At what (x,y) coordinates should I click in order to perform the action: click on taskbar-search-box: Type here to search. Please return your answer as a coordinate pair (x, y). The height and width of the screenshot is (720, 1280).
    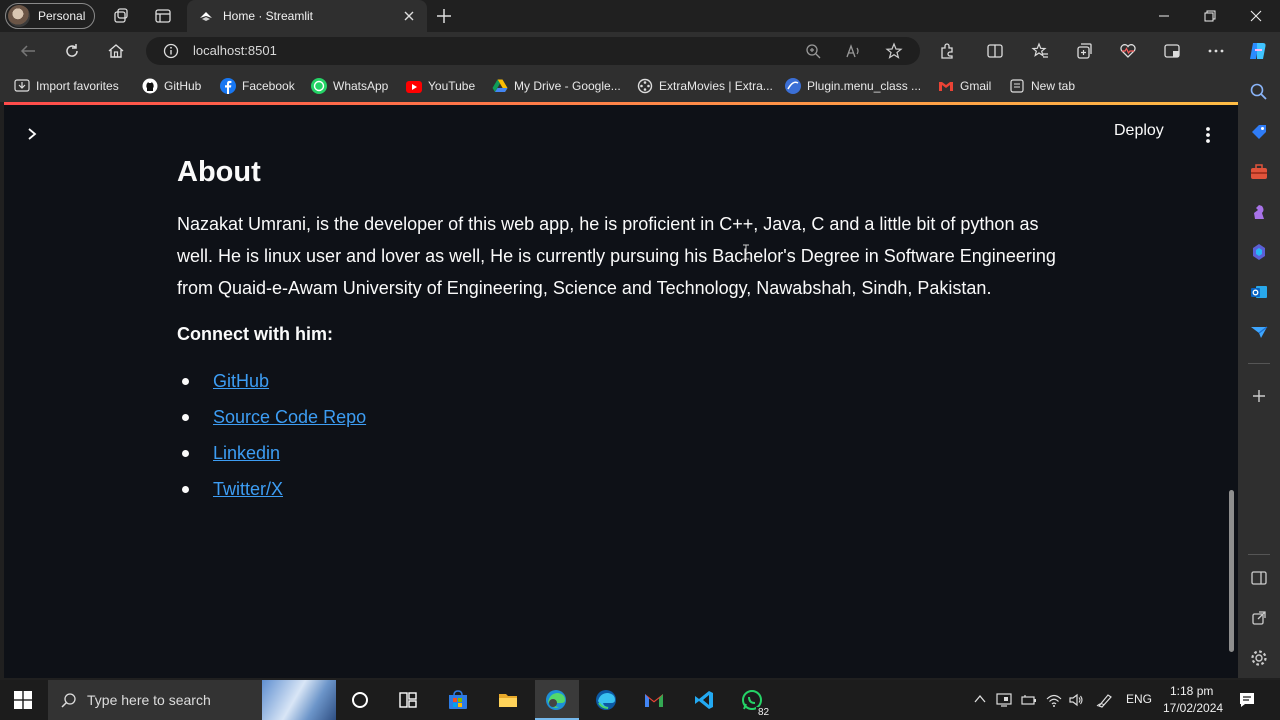
    Looking at the image, I should click on (192, 700).